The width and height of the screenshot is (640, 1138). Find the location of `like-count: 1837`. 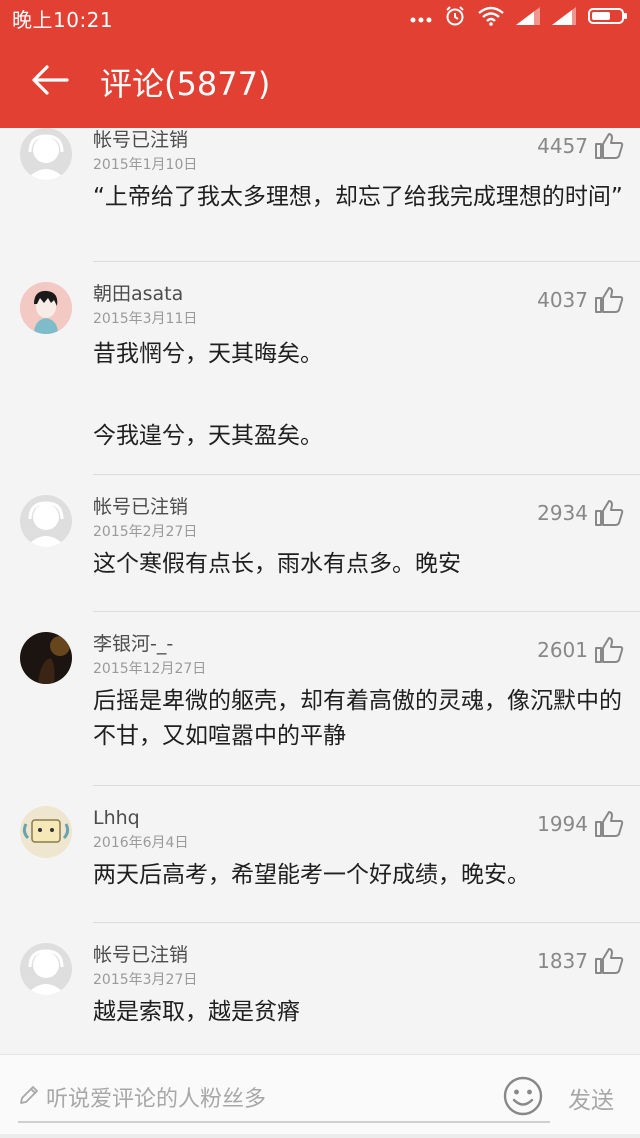

like-count: 1837 is located at coordinates (562, 961).